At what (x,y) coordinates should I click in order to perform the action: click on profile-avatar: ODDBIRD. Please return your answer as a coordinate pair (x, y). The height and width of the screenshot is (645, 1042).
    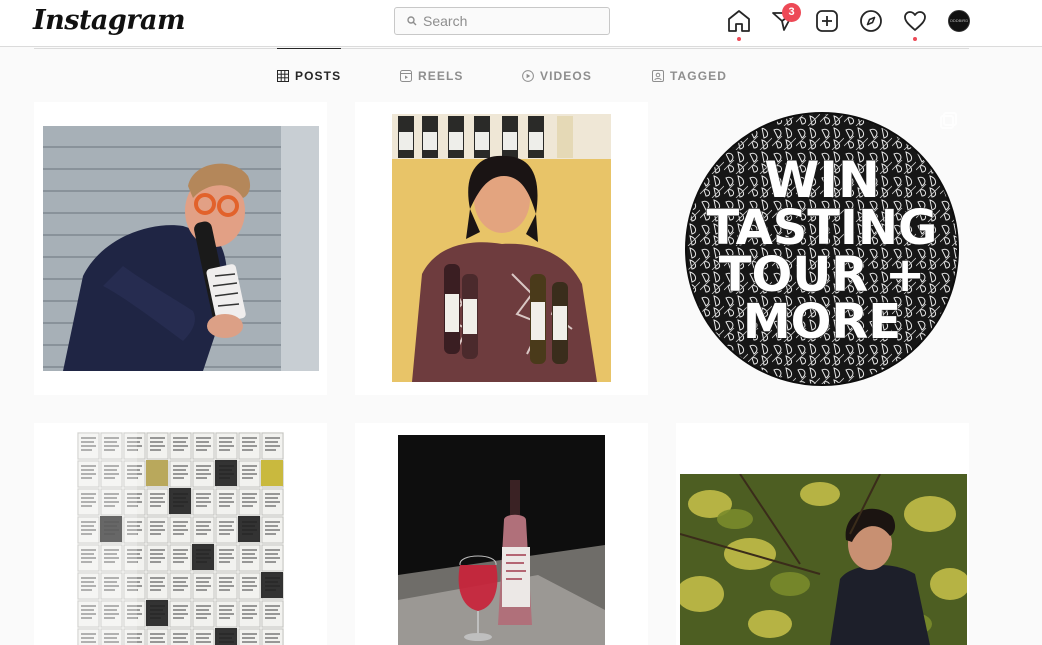
    Looking at the image, I should click on (959, 21).